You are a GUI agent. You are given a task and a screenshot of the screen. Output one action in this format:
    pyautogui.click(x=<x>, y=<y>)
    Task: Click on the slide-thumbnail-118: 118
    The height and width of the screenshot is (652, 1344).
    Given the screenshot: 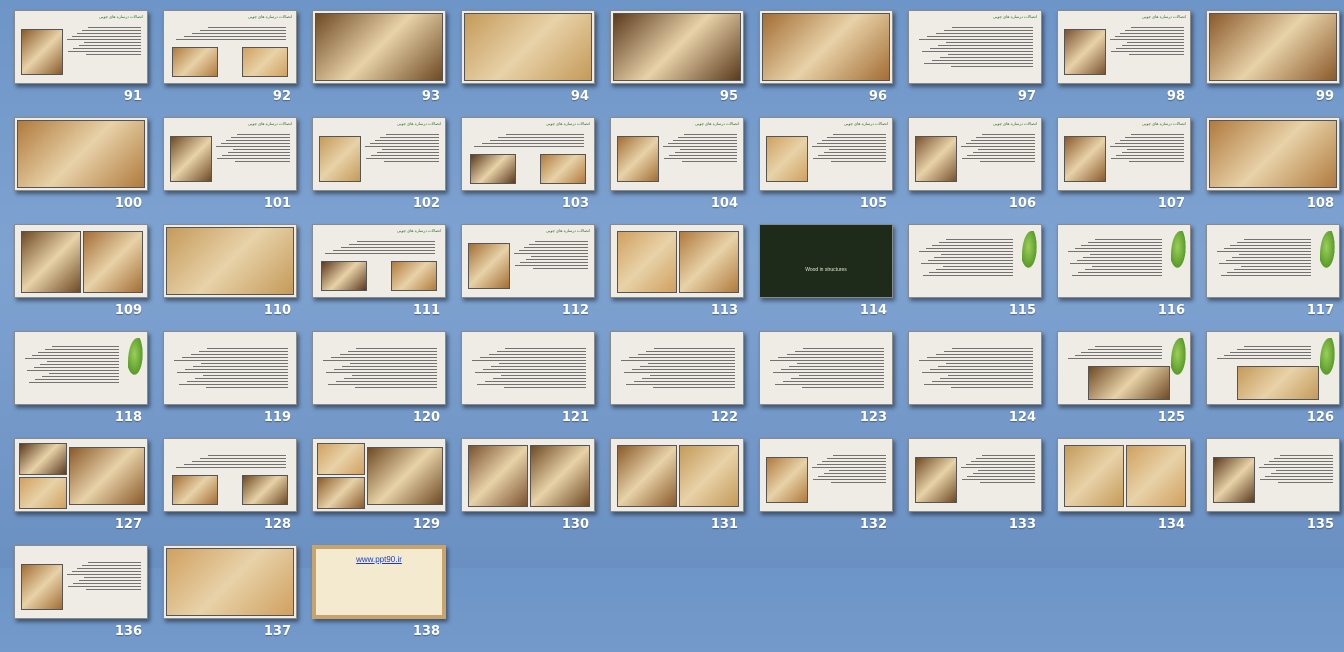 What is the action you would take?
    pyautogui.click(x=82, y=384)
    